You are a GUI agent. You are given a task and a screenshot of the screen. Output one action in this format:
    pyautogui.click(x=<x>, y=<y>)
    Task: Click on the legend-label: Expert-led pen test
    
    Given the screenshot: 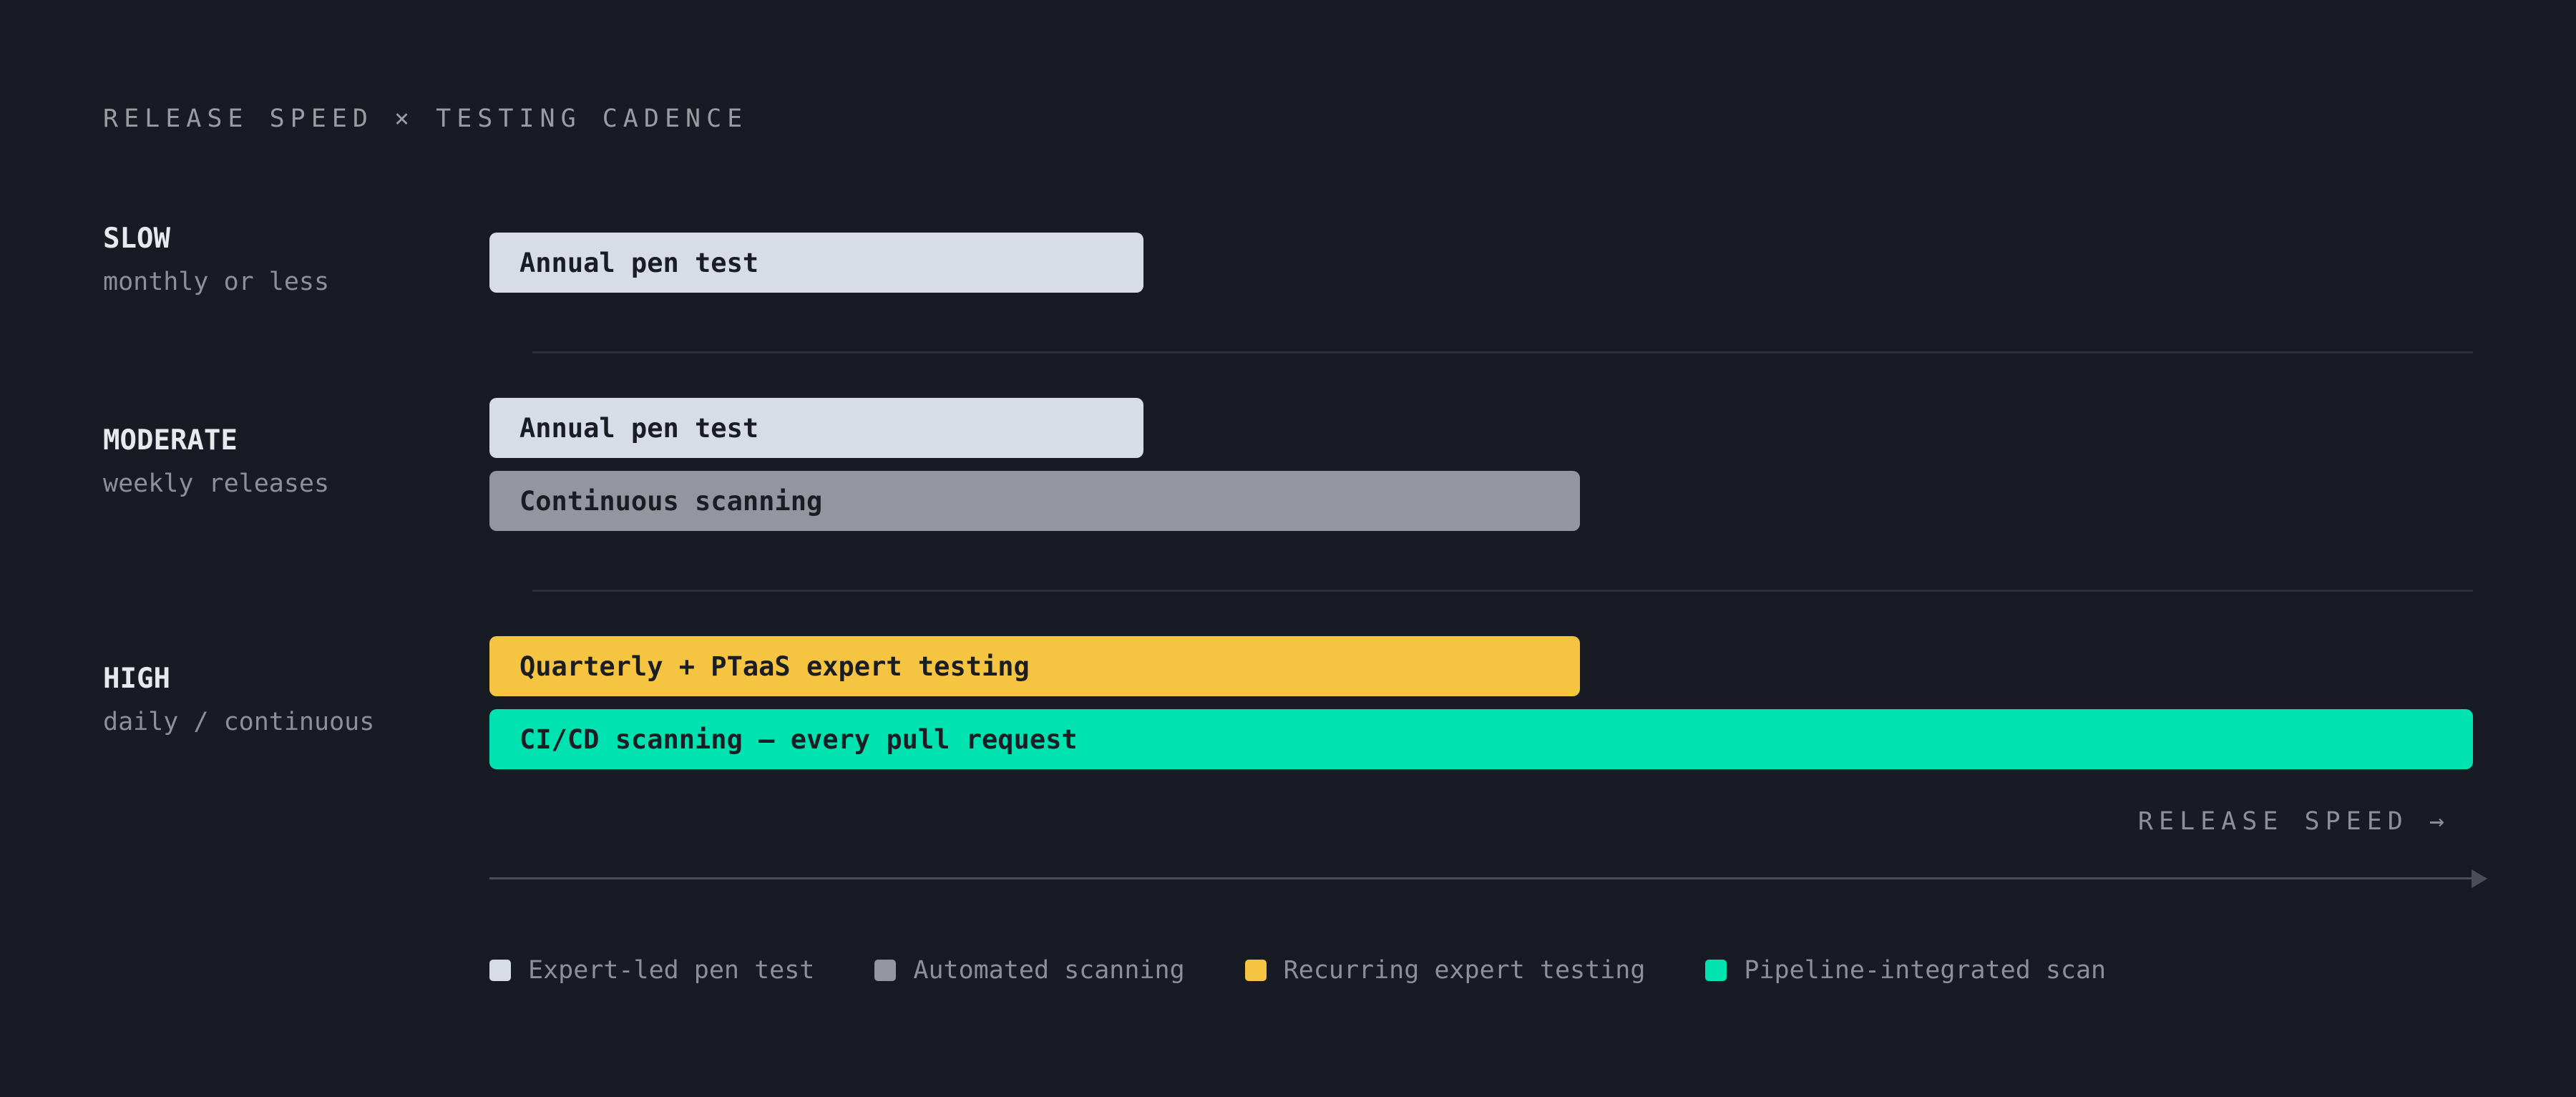 What is the action you would take?
    pyautogui.click(x=671, y=970)
    